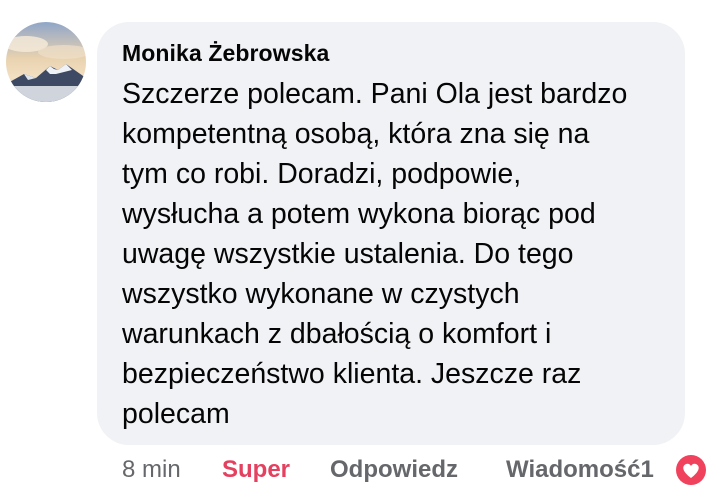  What do you see at coordinates (151, 470) in the screenshot?
I see `comment-timestamp: 8 min` at bounding box center [151, 470].